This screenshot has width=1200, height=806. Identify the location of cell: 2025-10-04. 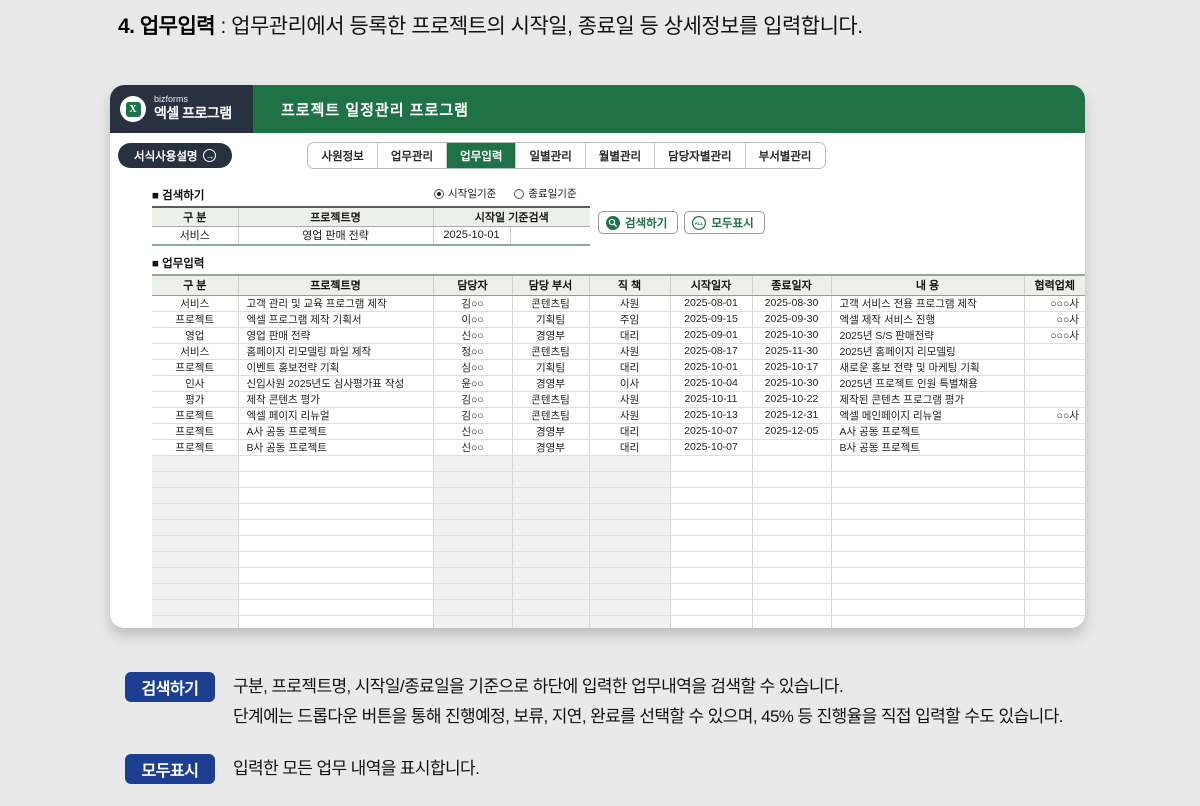
(711, 383).